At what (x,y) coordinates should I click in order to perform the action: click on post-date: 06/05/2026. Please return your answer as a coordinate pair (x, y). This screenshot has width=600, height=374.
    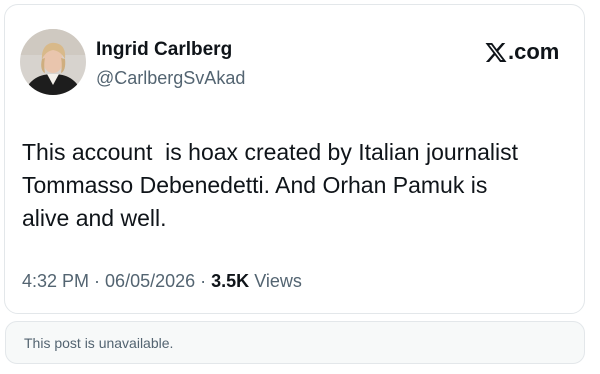
    Looking at the image, I should click on (150, 281).